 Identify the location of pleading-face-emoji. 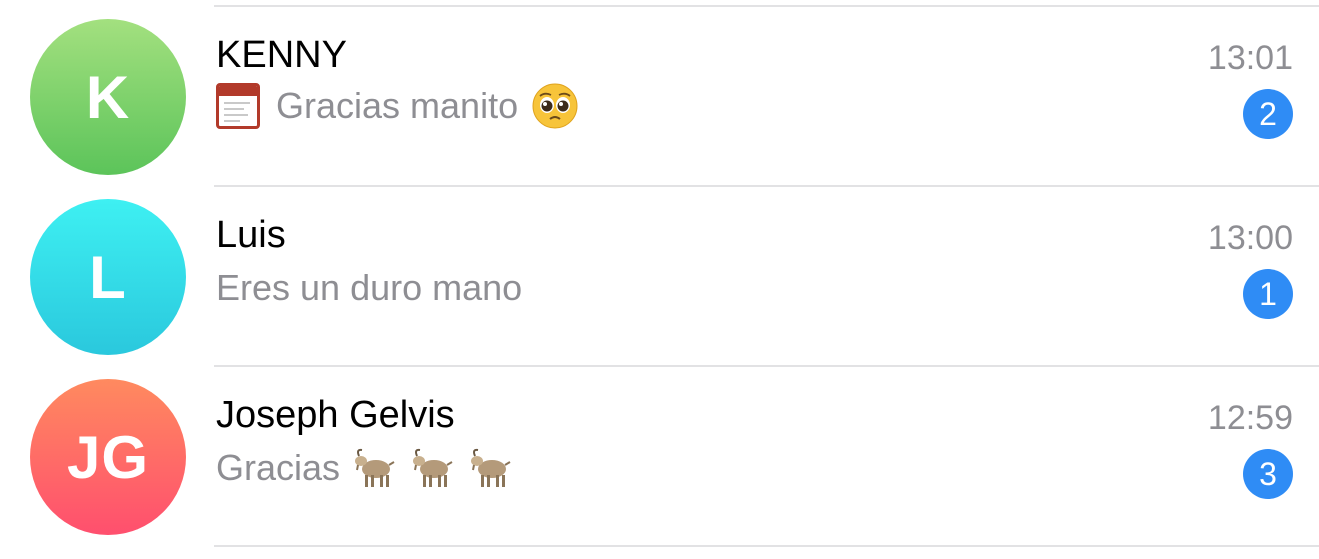
(555, 106).